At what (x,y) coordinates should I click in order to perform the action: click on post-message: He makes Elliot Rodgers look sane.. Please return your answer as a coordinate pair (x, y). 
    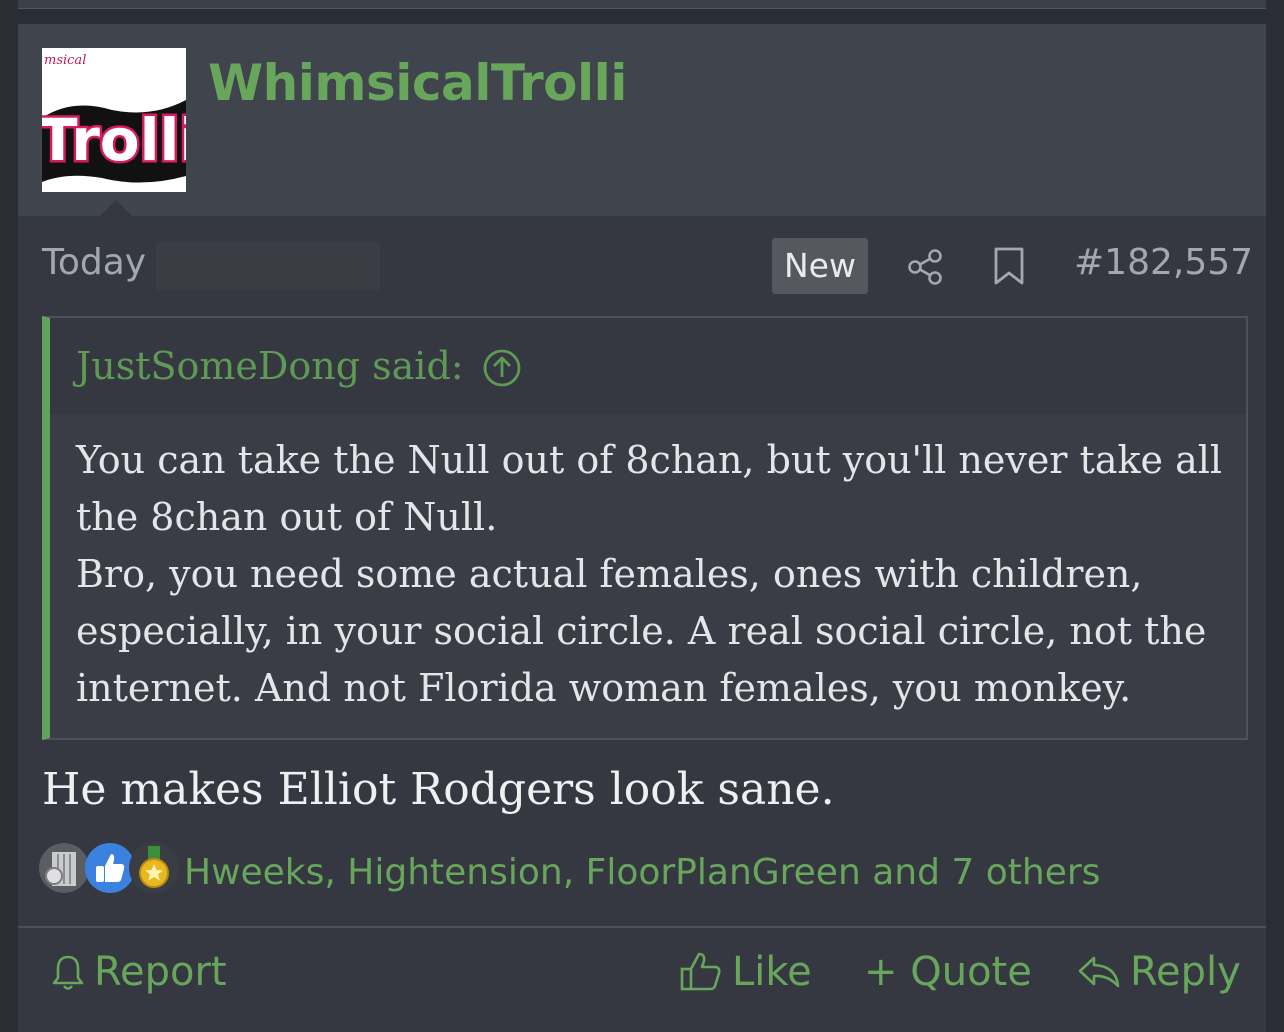
    Looking at the image, I should click on (438, 789).